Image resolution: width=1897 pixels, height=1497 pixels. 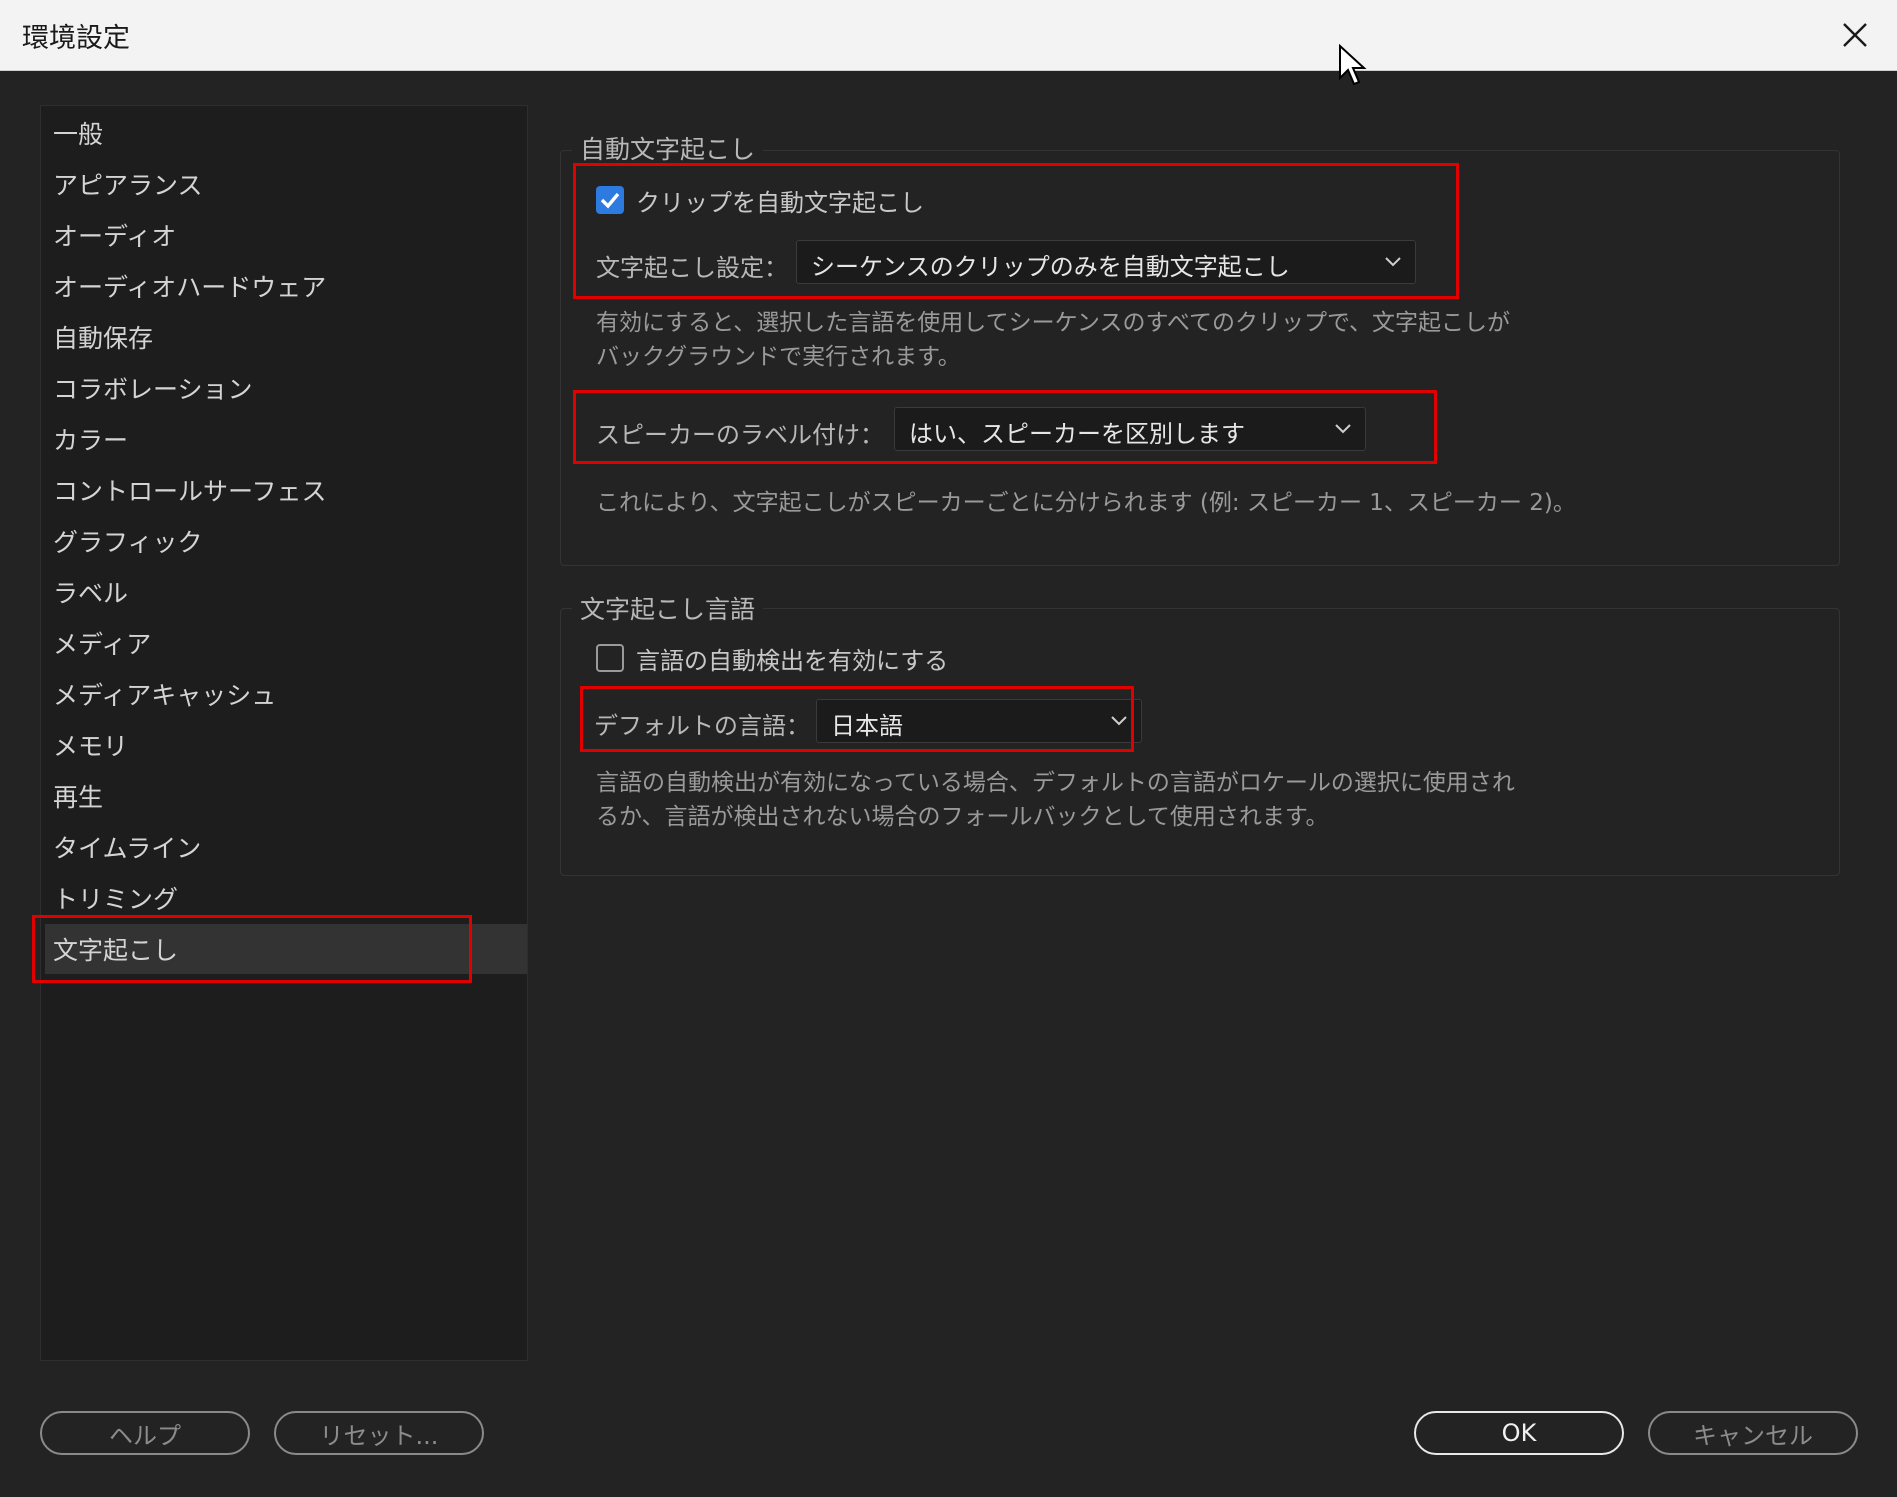 I want to click on language-group-title: 文字起こし言語, so click(x=668, y=608).